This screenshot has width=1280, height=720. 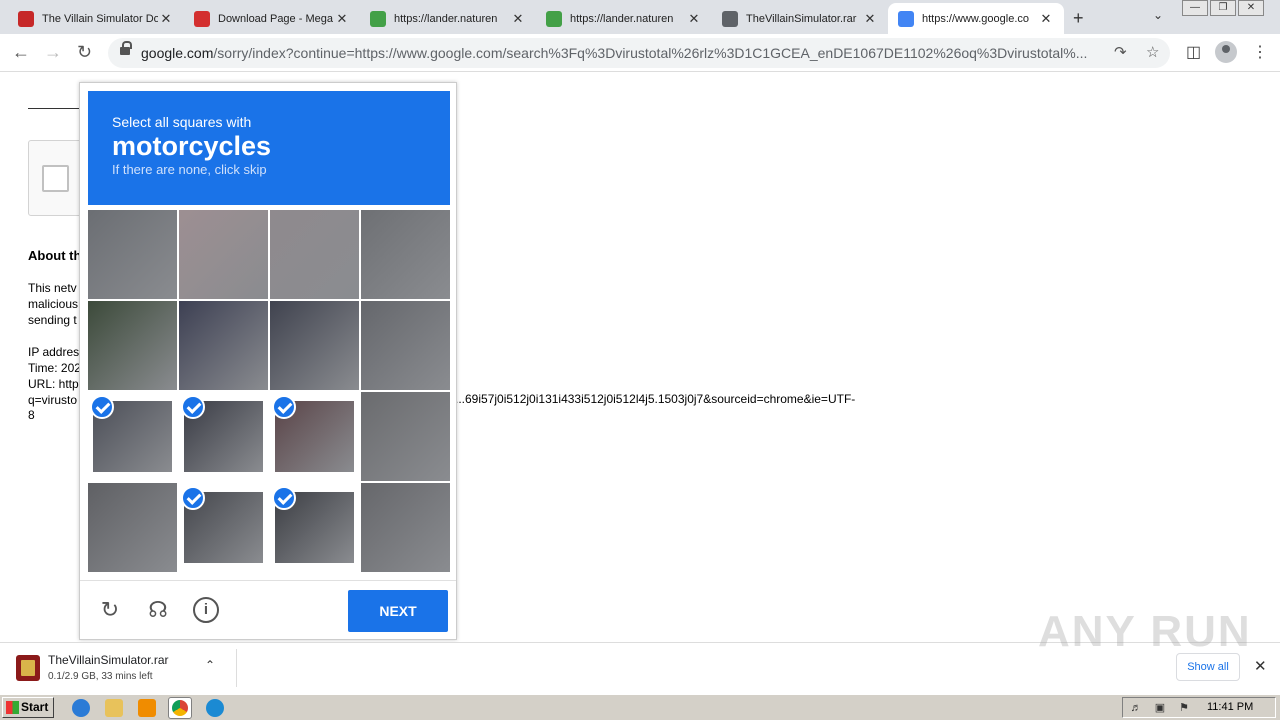 What do you see at coordinates (114, 708) in the screenshot?
I see `folder-icon` at bounding box center [114, 708].